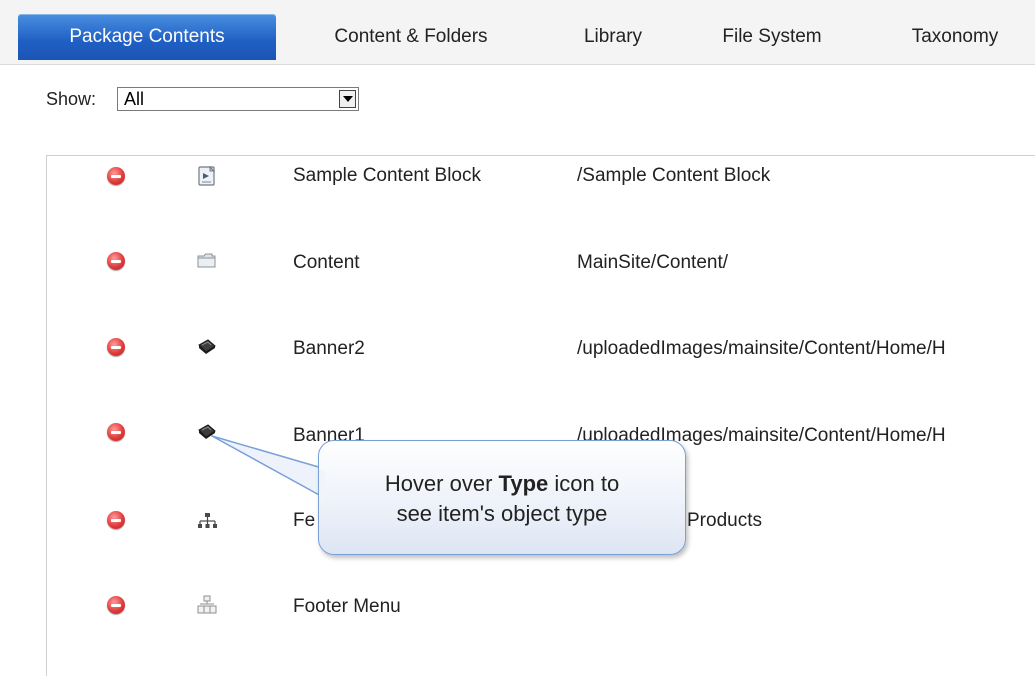 The width and height of the screenshot is (1035, 676). I want to click on tab-file-system: File System, so click(772, 37).